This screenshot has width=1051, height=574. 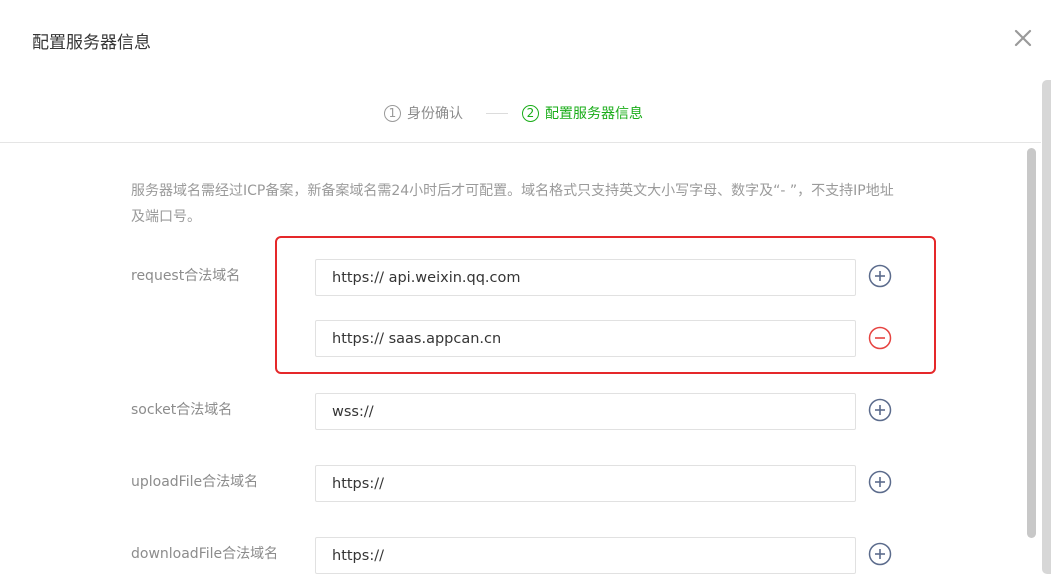 I want to click on socket-domain-label: socket合法域名, so click(x=182, y=410).